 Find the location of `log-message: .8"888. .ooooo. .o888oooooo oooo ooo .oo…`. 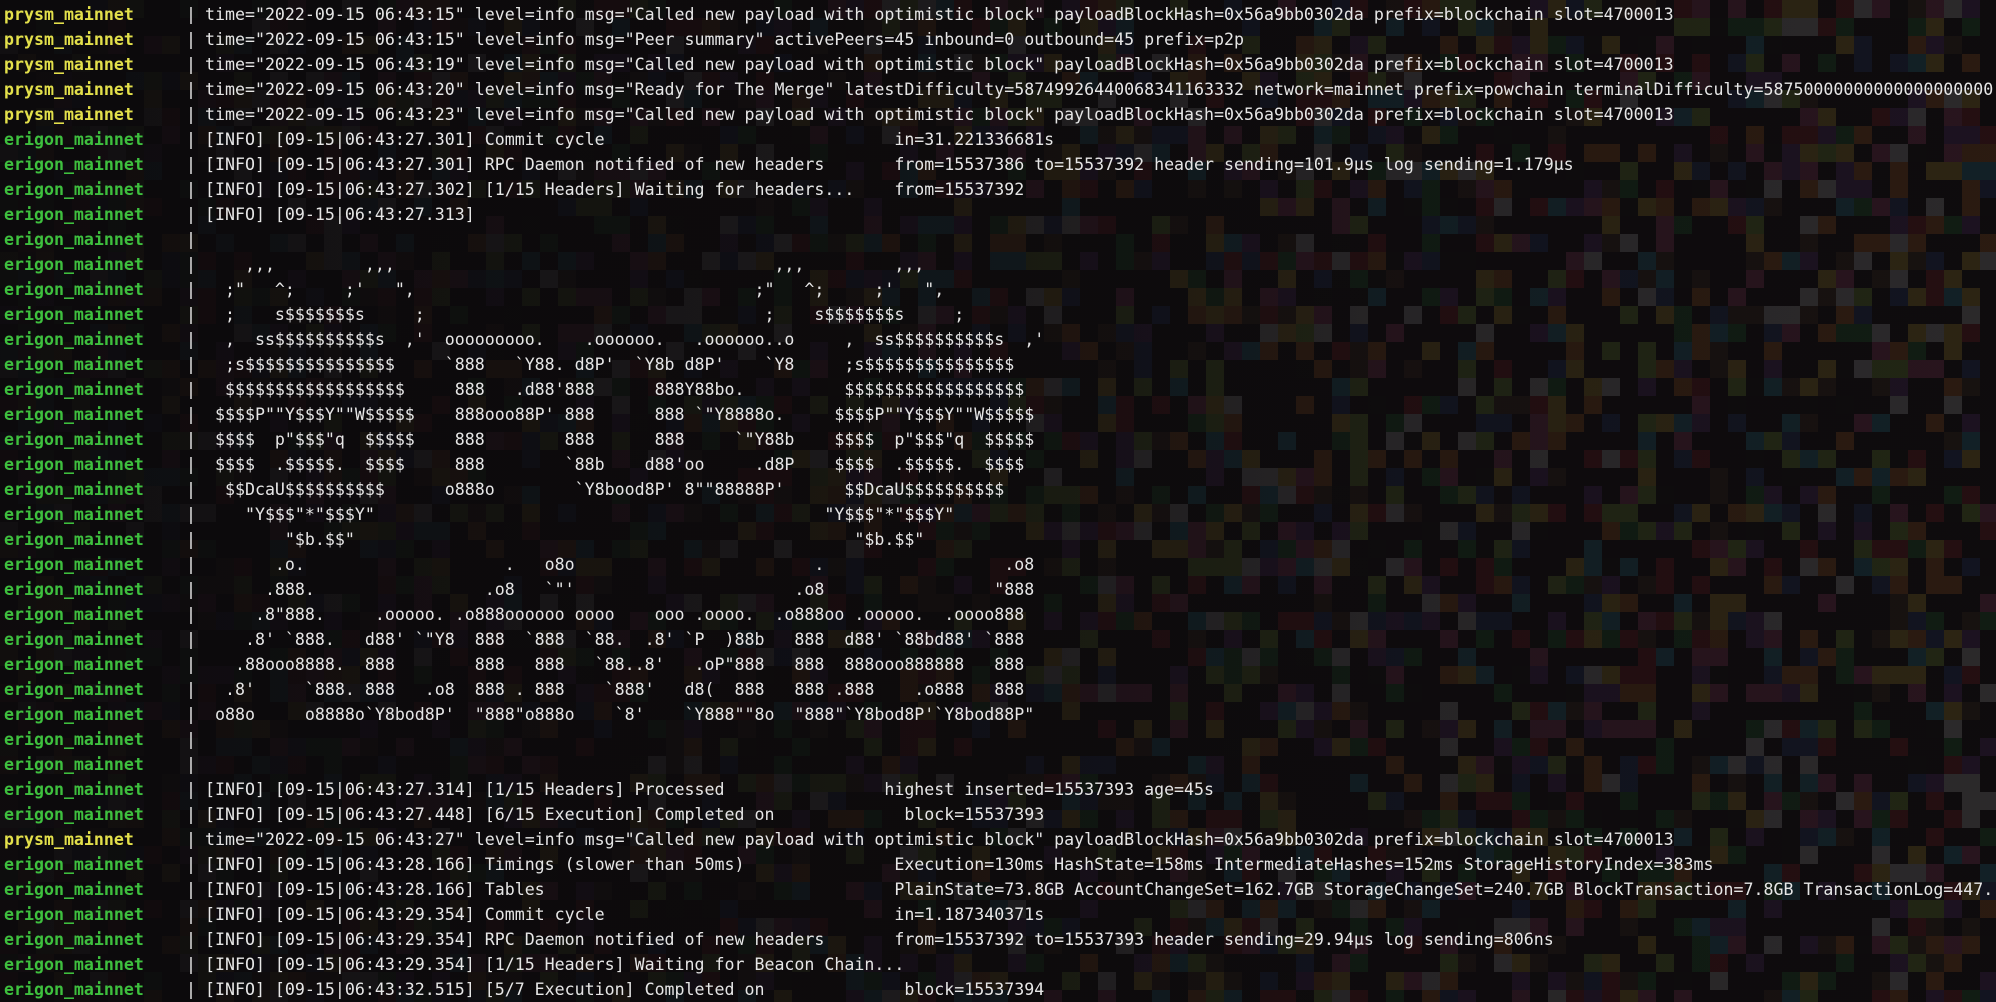

log-message: .8"888. .ooooo. .o888oooooo oooo ooo .oo… is located at coordinates (615, 614).